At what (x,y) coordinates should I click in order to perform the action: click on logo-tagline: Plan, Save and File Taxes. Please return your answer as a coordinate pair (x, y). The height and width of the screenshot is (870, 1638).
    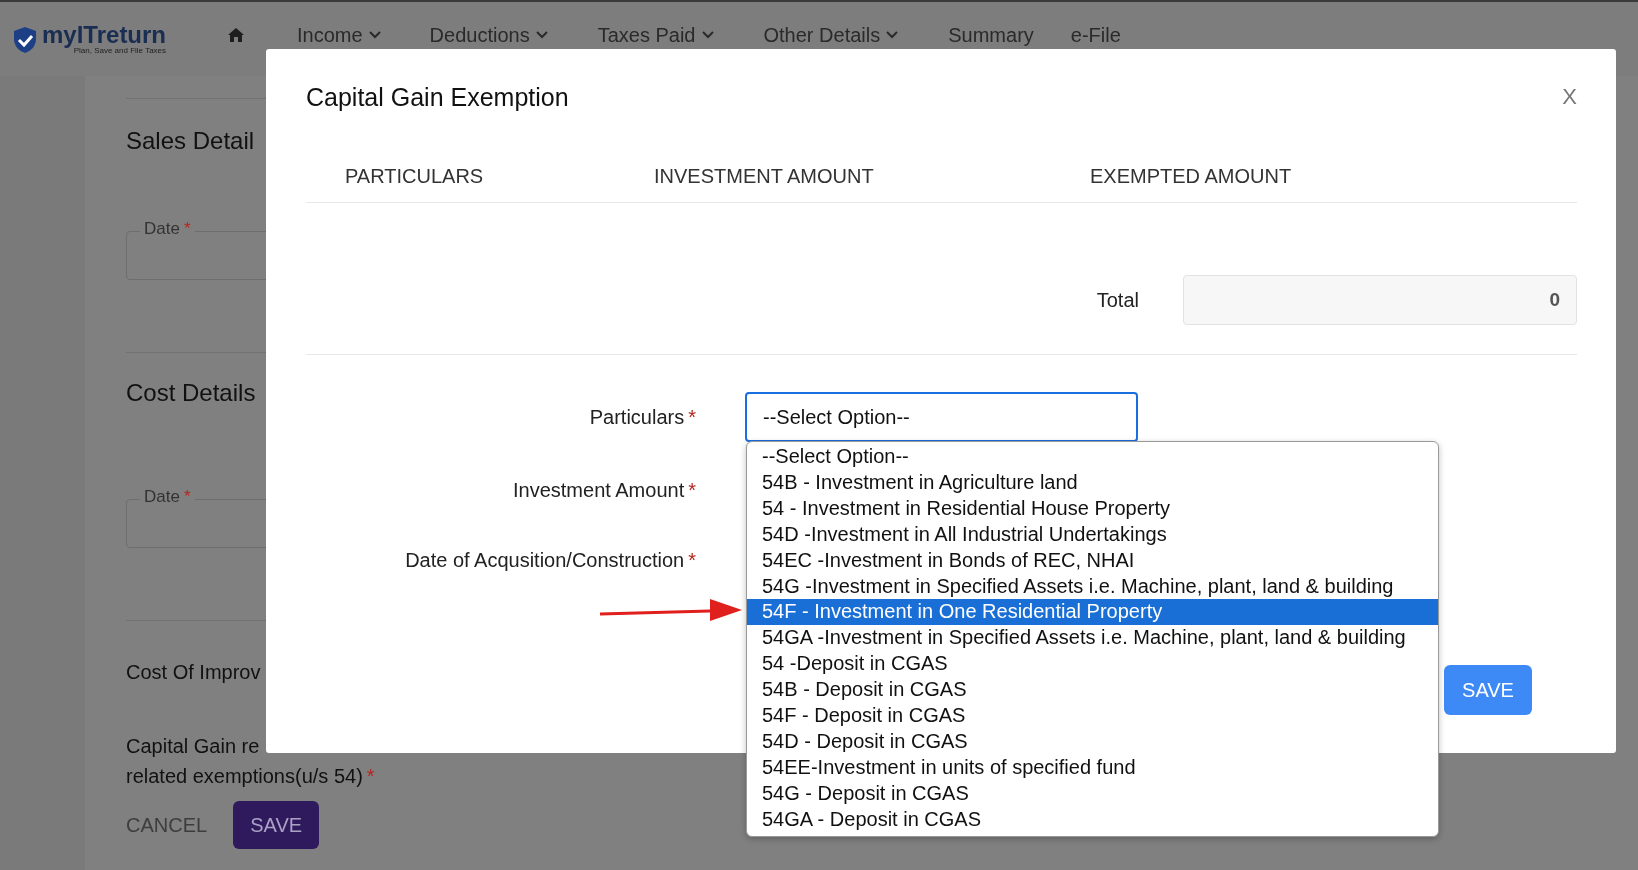
    Looking at the image, I should click on (120, 50).